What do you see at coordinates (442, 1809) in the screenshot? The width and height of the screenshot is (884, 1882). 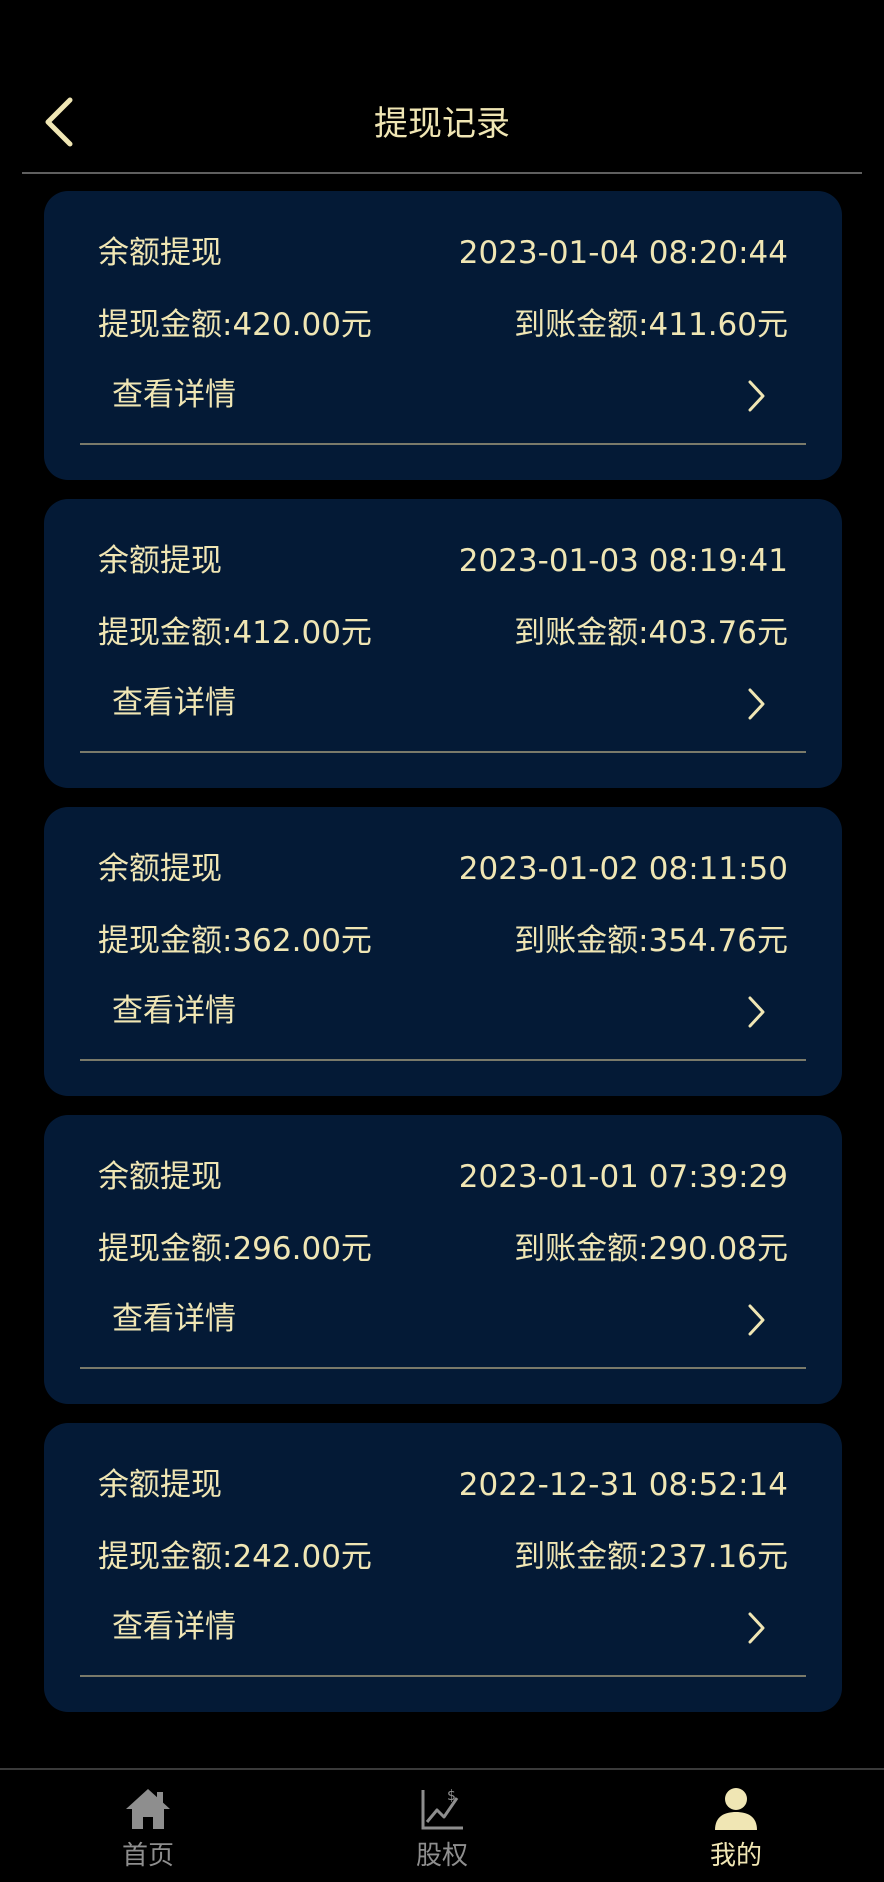 I see `equity-chart-icon: $` at bounding box center [442, 1809].